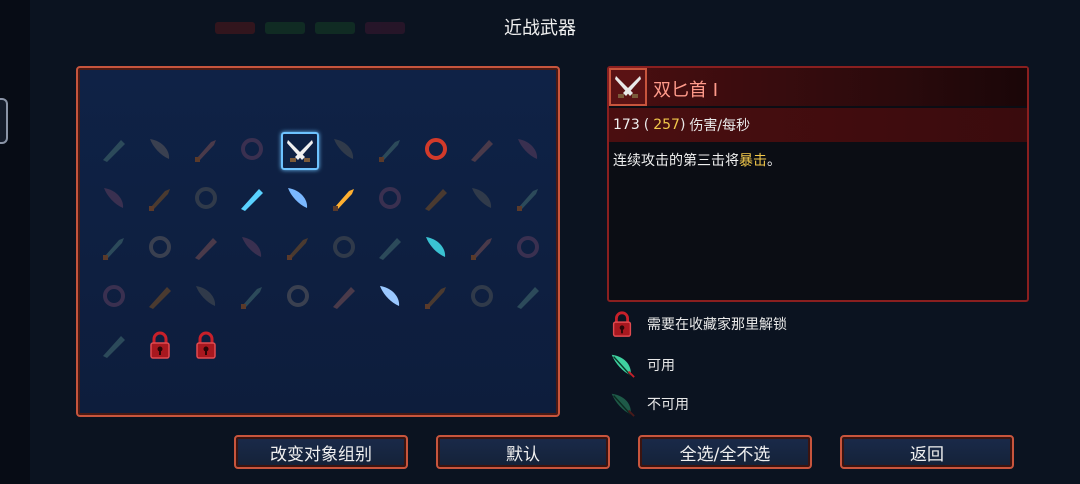  What do you see at coordinates (523, 452) in the screenshot?
I see `default-button: 默认` at bounding box center [523, 452].